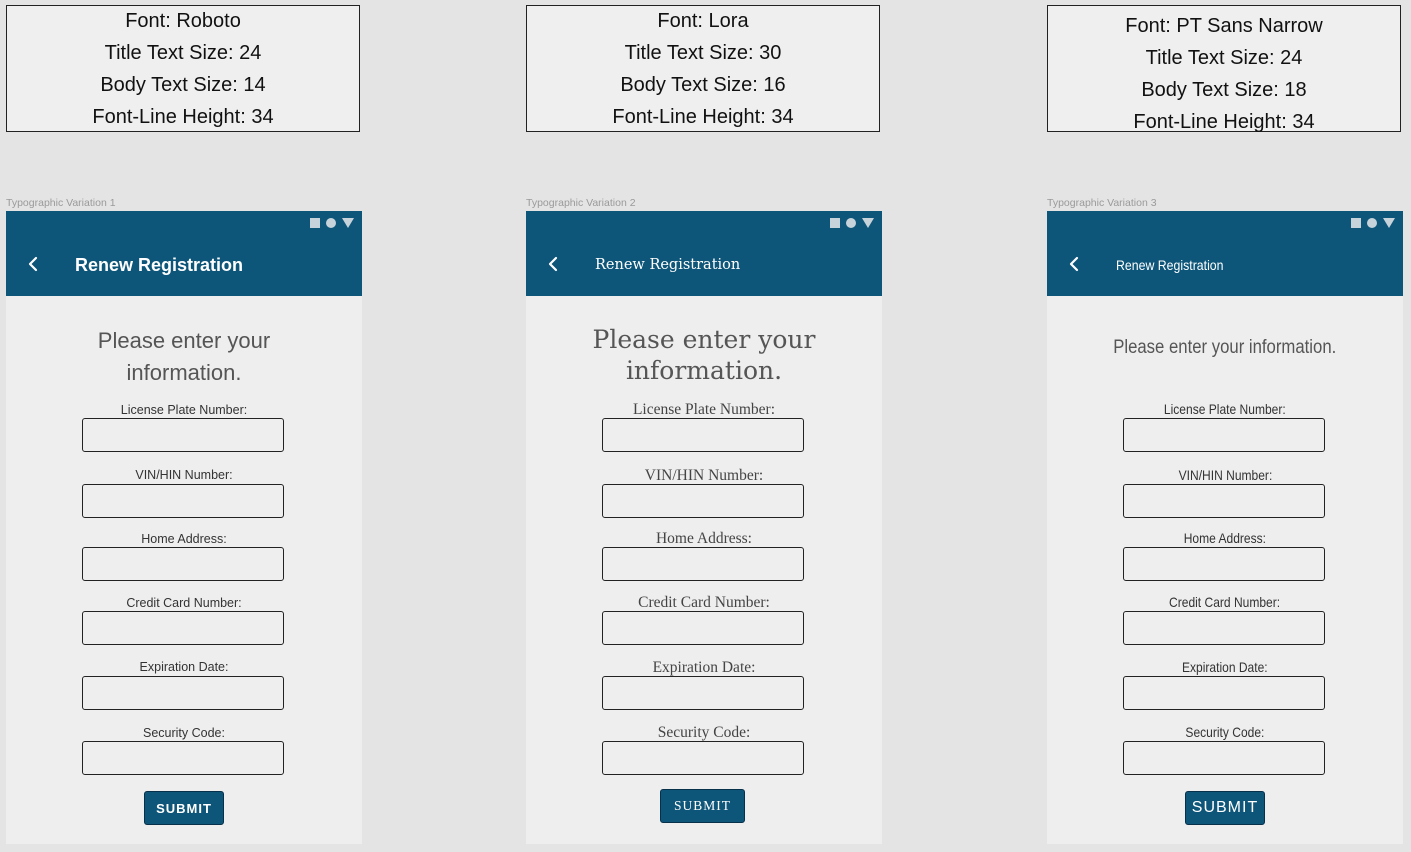  I want to click on frame-label: Typographic Variation 2, so click(581, 203).